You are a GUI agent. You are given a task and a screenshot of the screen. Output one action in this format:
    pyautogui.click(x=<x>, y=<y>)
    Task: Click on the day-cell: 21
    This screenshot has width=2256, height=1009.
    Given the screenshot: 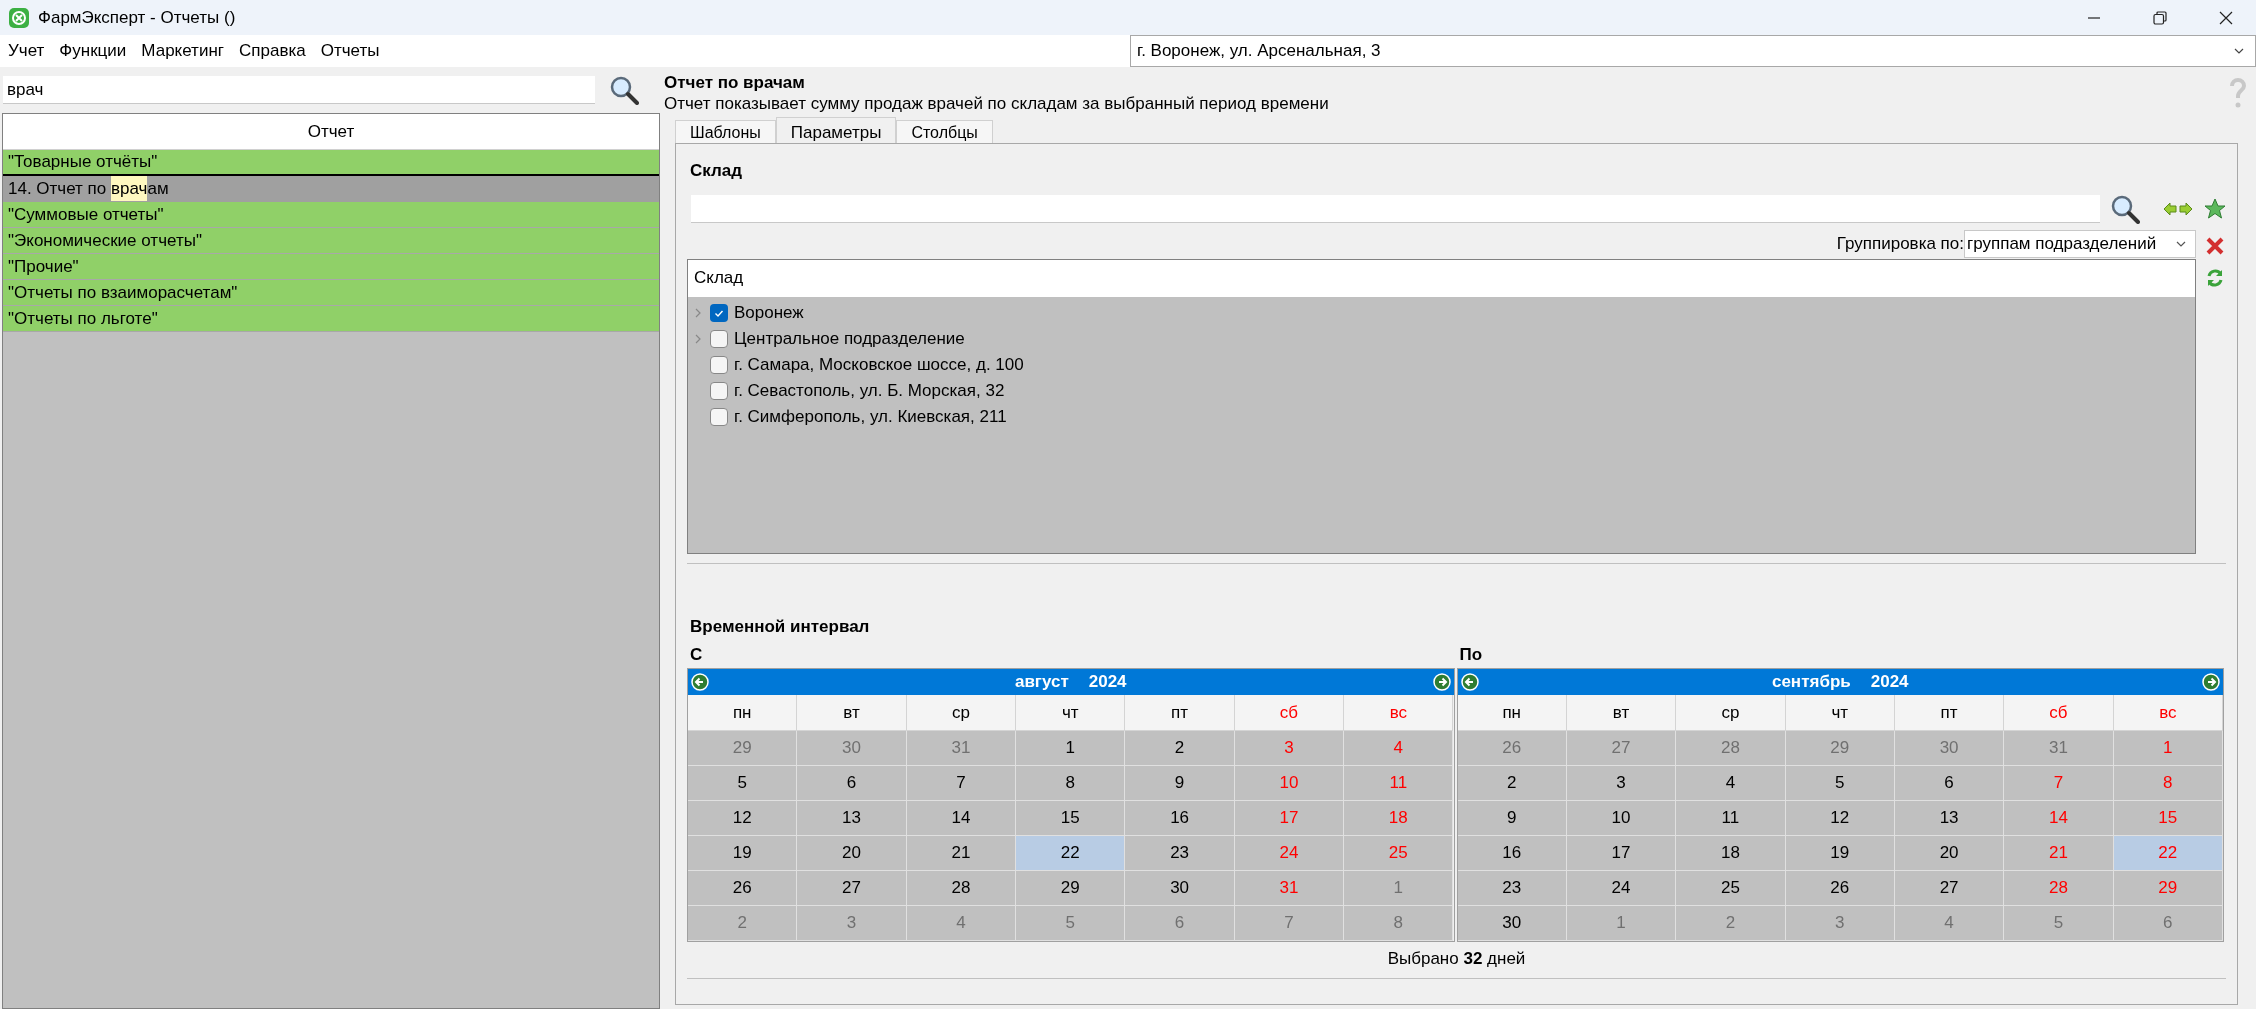 What is the action you would take?
    pyautogui.click(x=961, y=853)
    